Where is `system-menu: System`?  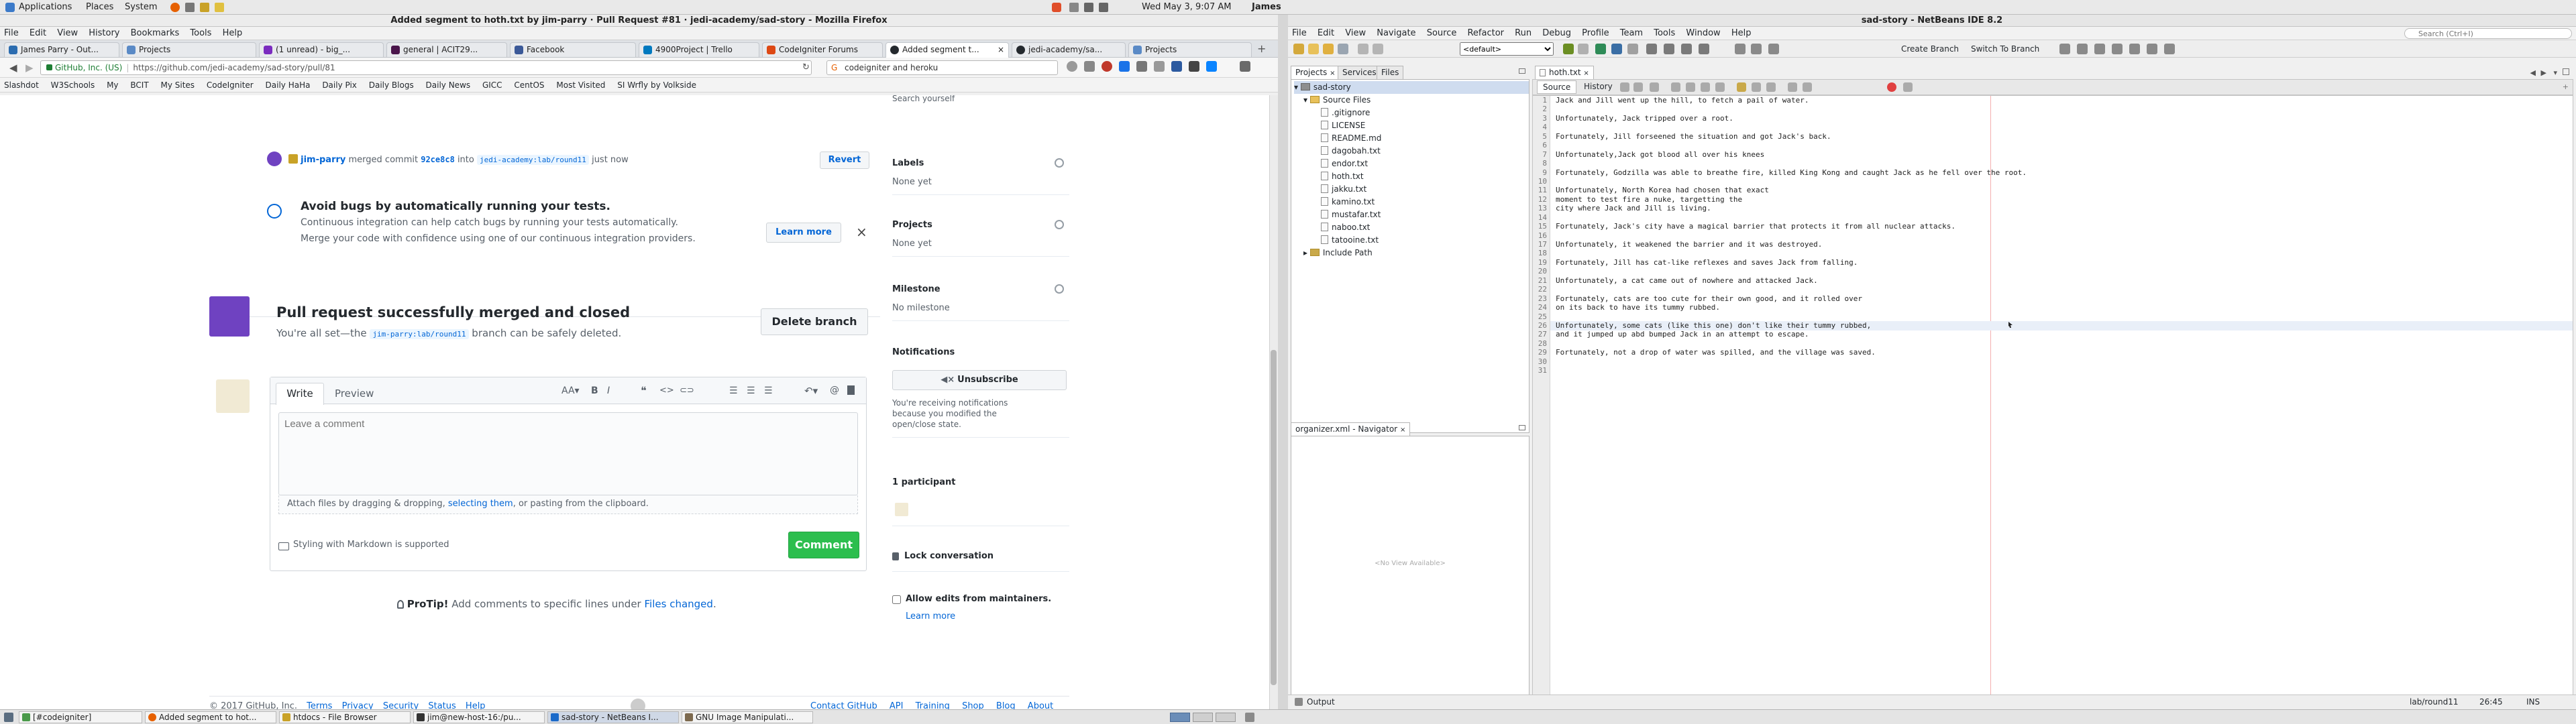 system-menu: System is located at coordinates (141, 7).